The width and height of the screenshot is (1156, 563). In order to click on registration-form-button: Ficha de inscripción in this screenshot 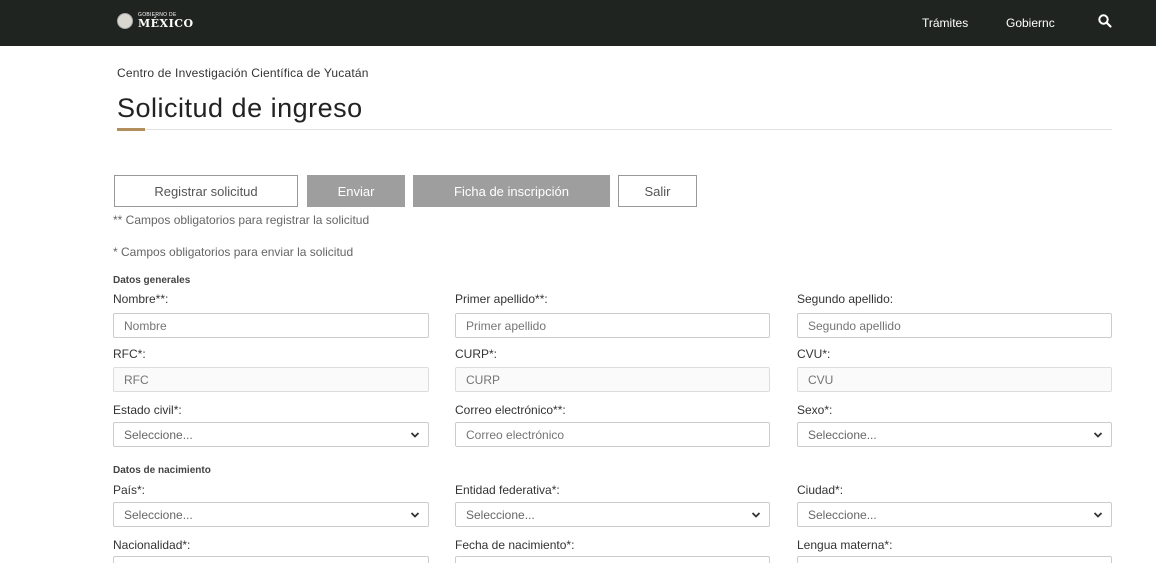, I will do `click(511, 191)`.